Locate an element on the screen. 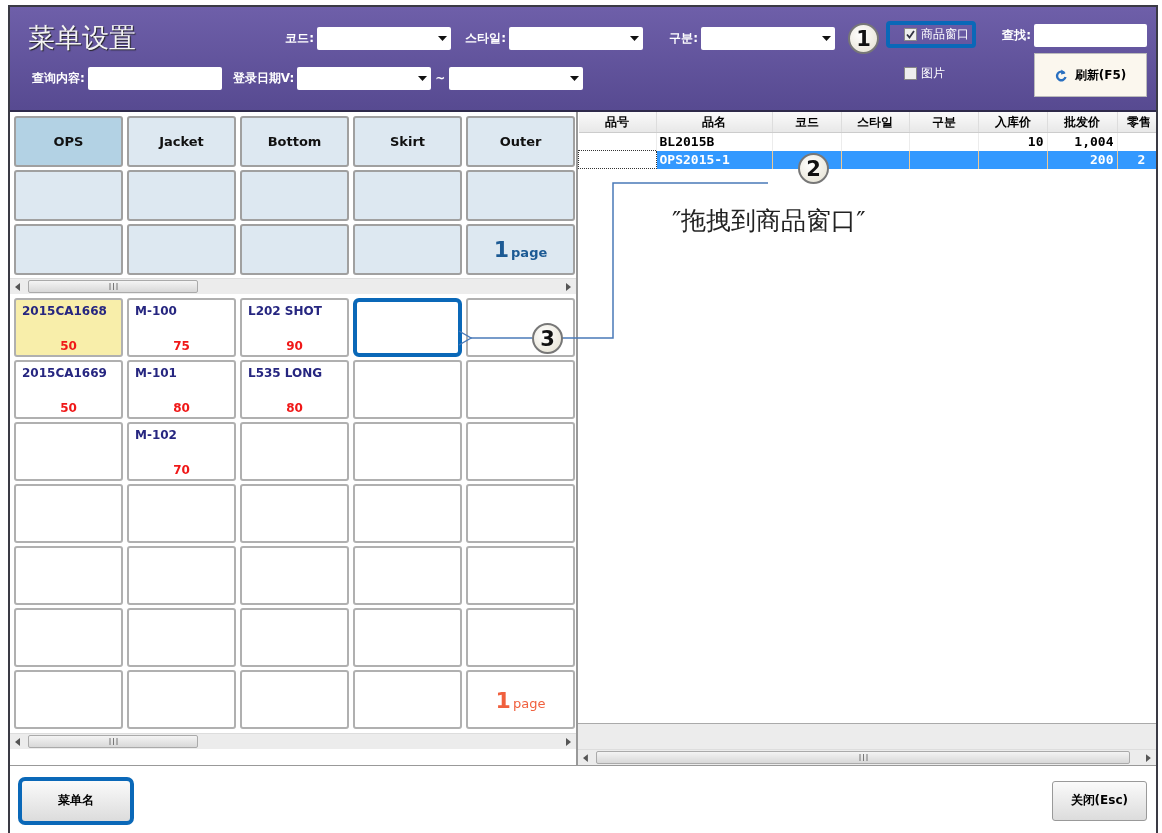 The height and width of the screenshot is (833, 1162). column-header: 스타일 is located at coordinates (875, 122).